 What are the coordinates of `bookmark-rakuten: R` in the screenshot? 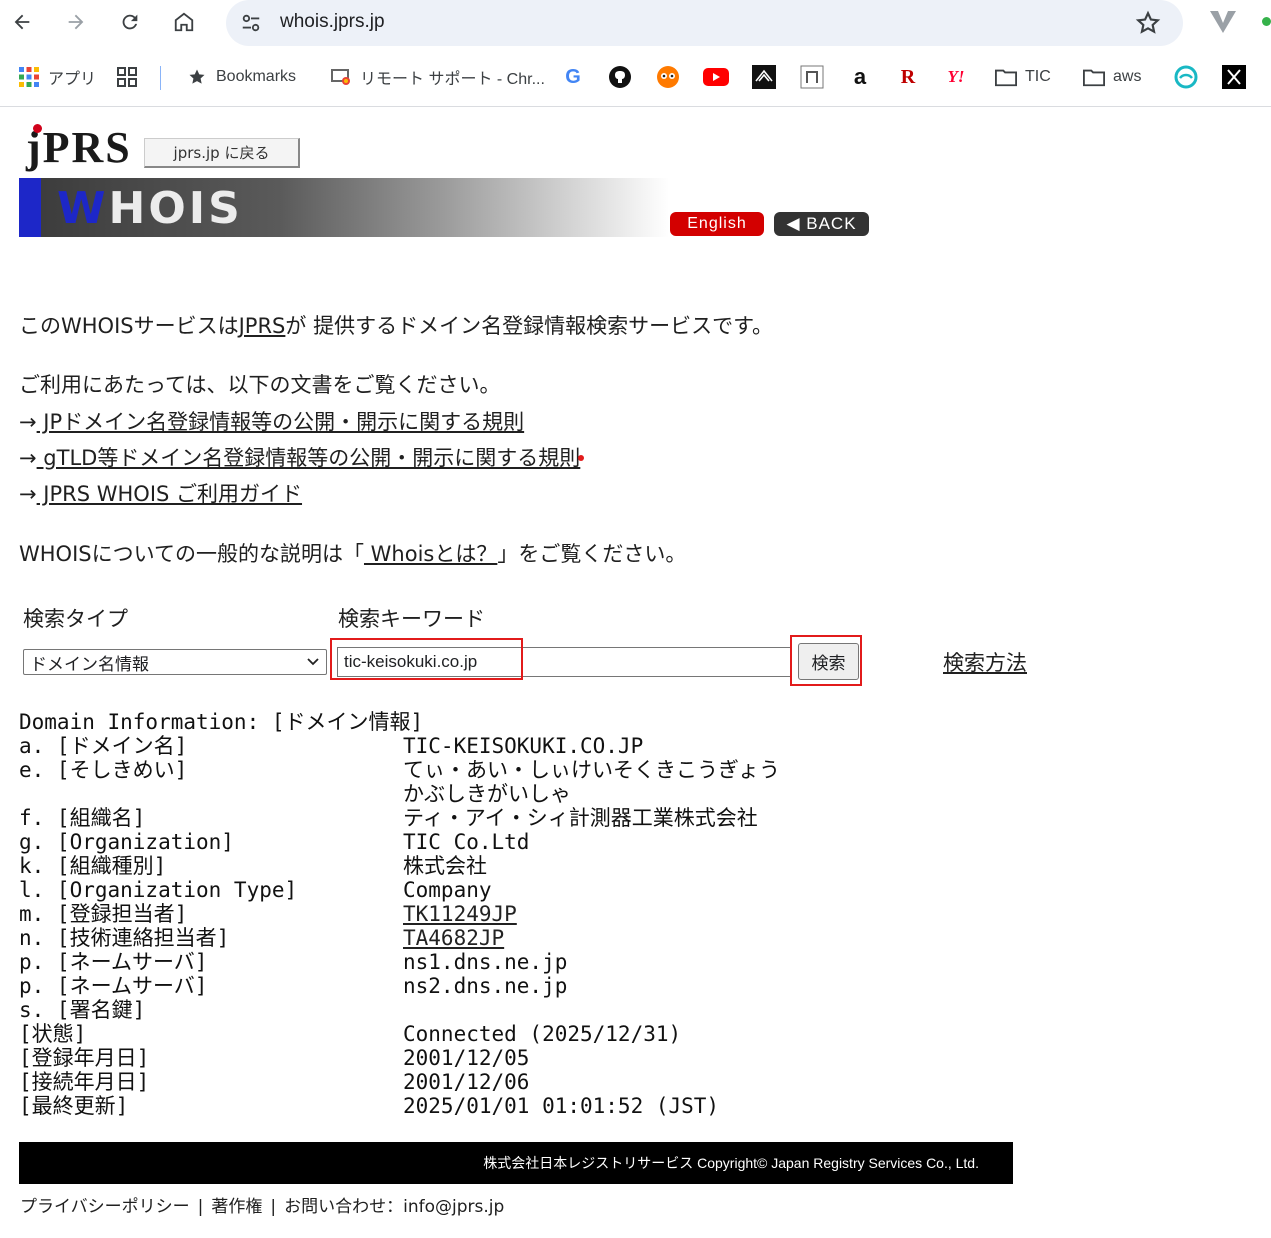 It's located at (908, 77).